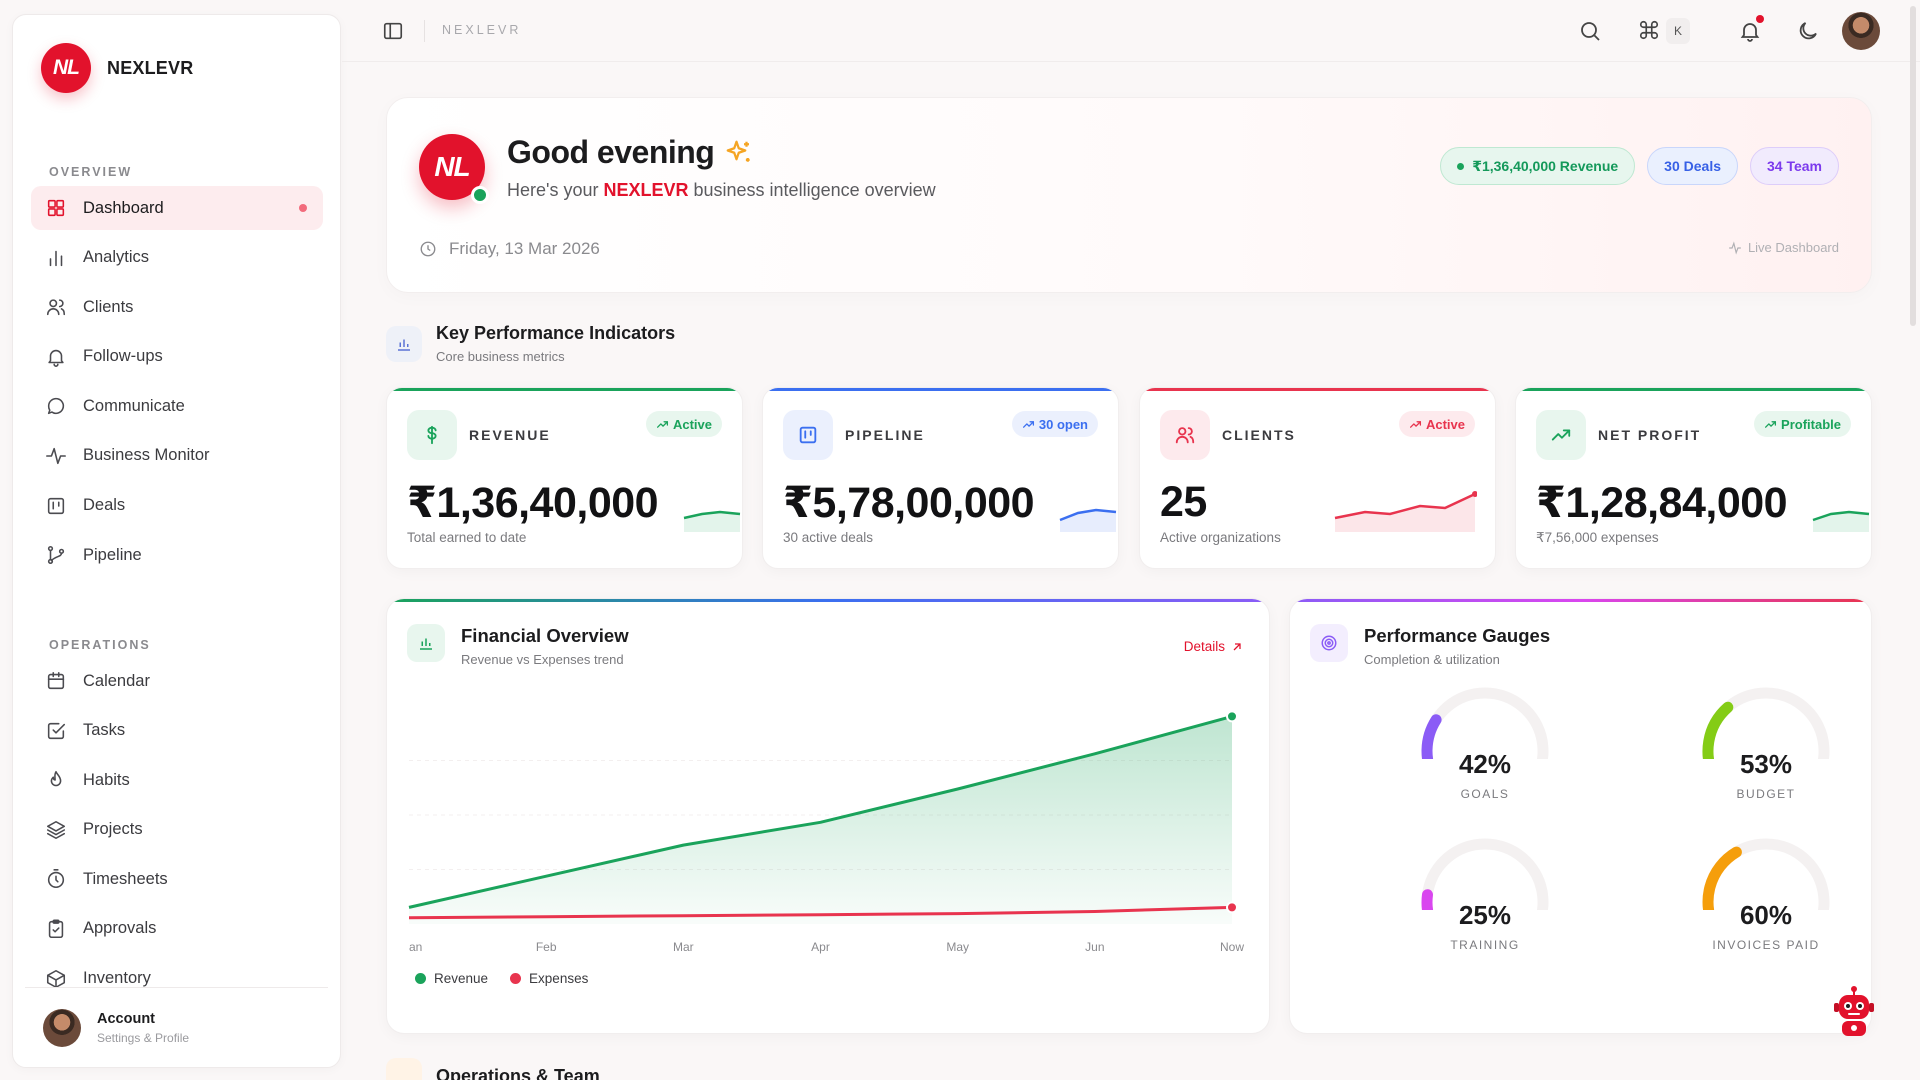 The width and height of the screenshot is (1920, 1080). Describe the element at coordinates (123, 207) in the screenshot. I see `sidebar-item-label: Dashboard` at that location.